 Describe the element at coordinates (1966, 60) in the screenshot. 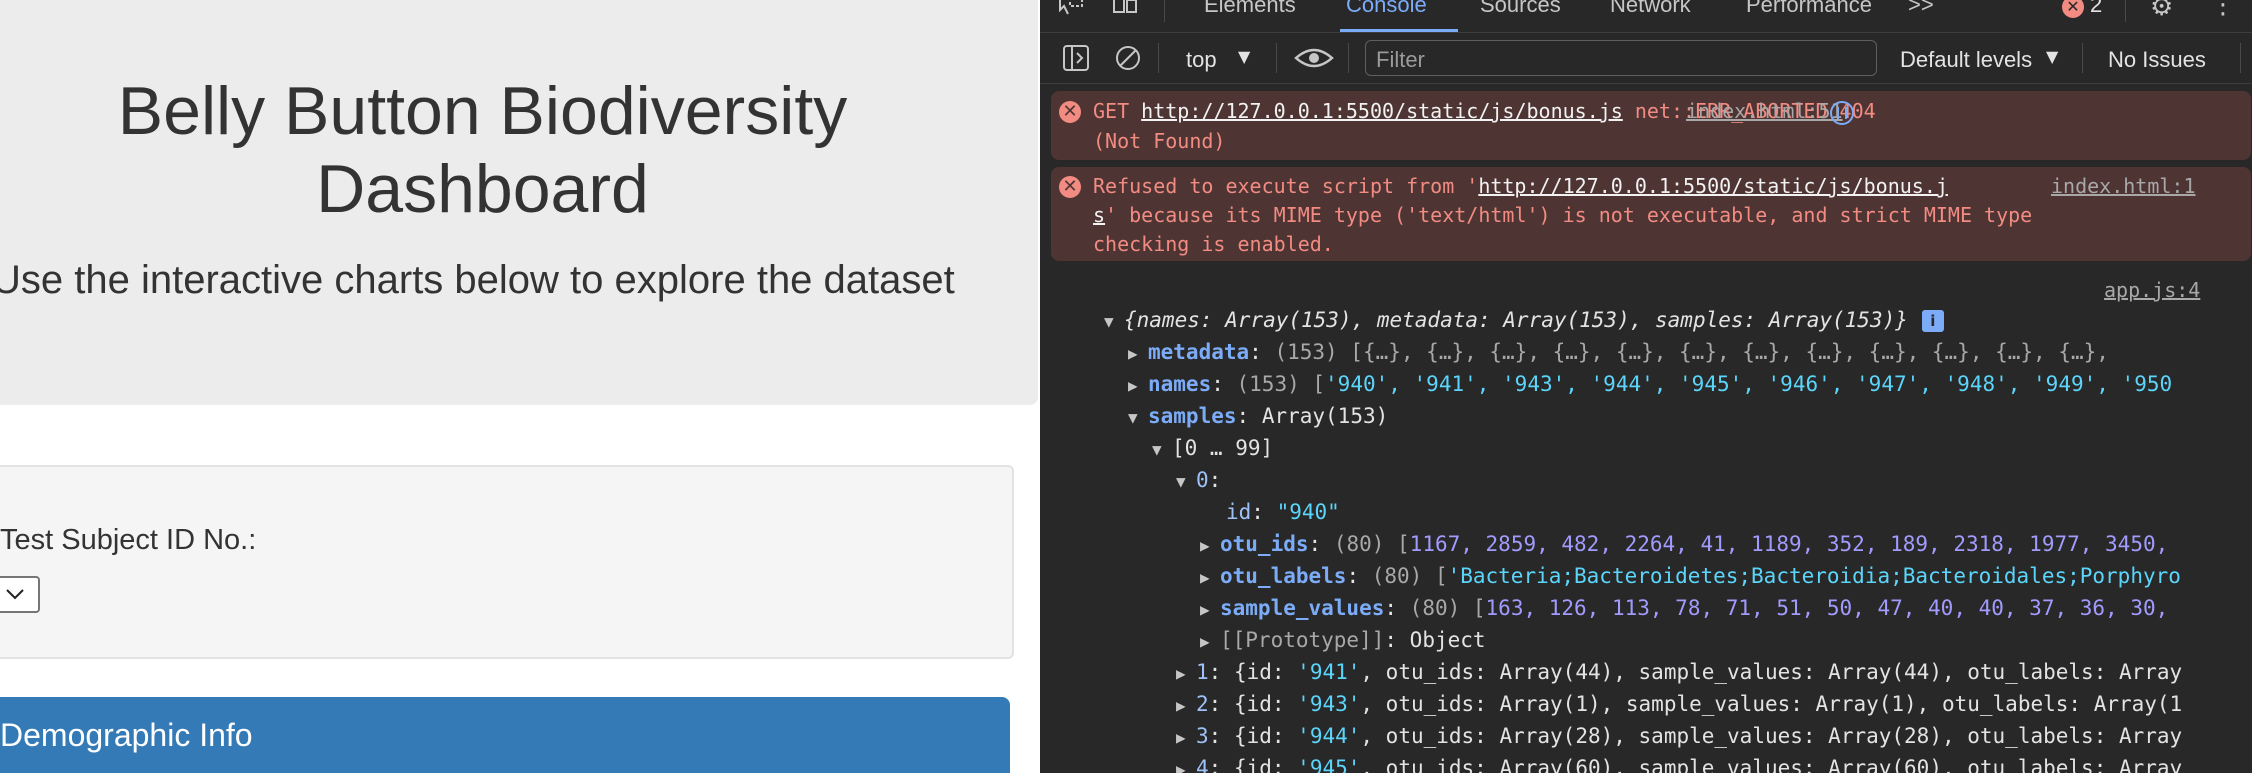

I see `log-levels-dropdown: Default levels` at that location.